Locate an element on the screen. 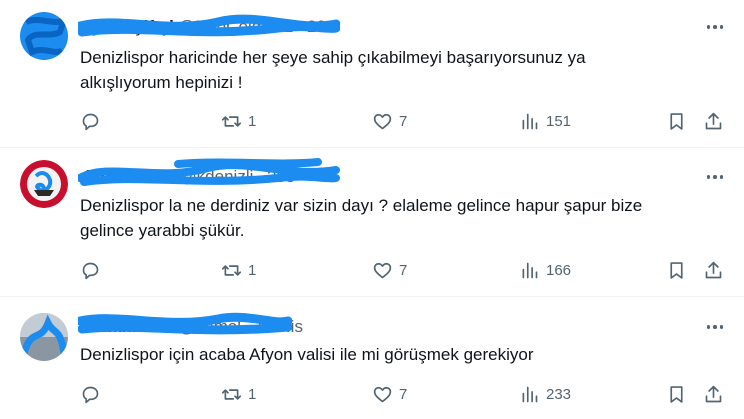  tweet-header: denizlimeza @kdenizli · 20s is located at coordinates (187, 177).